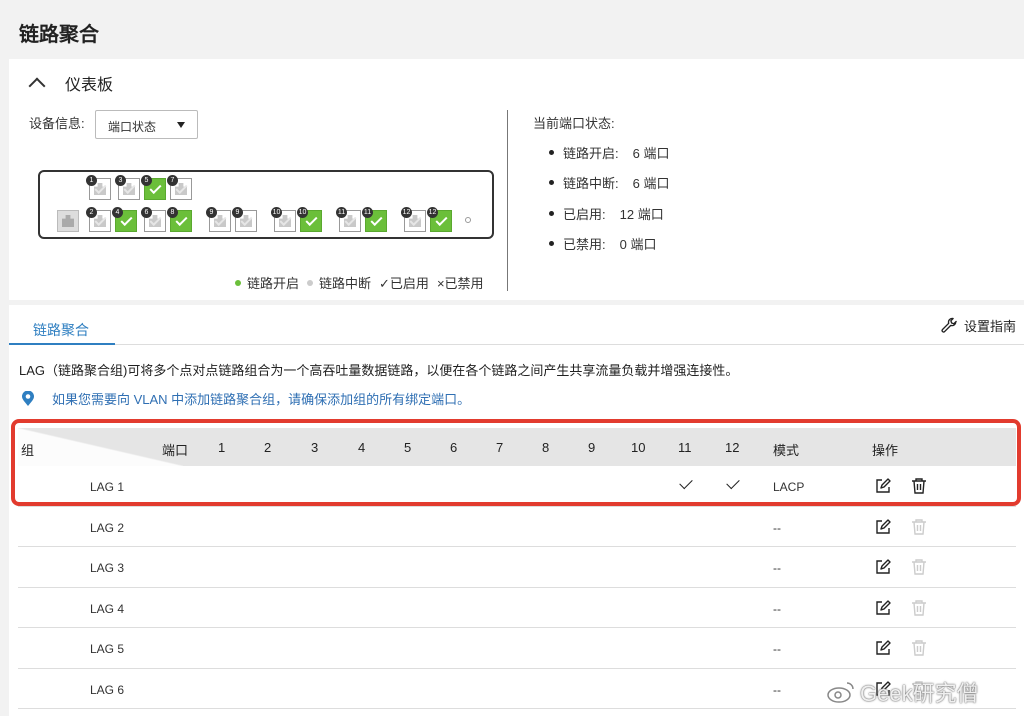  I want to click on col-port-number: 10, so click(638, 447).